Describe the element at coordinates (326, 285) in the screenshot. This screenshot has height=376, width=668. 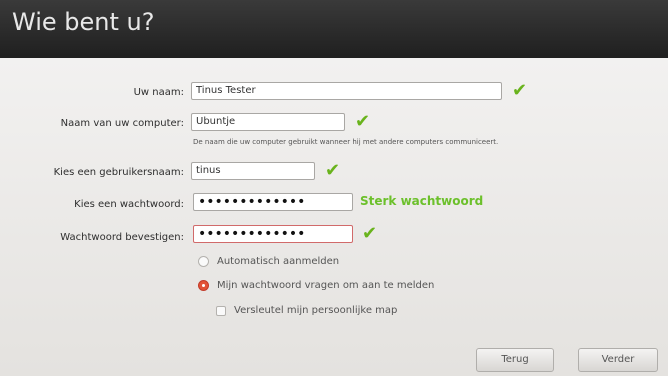
I see `require-password-label: Mijn wachtwoord vragen om aan te melden` at that location.